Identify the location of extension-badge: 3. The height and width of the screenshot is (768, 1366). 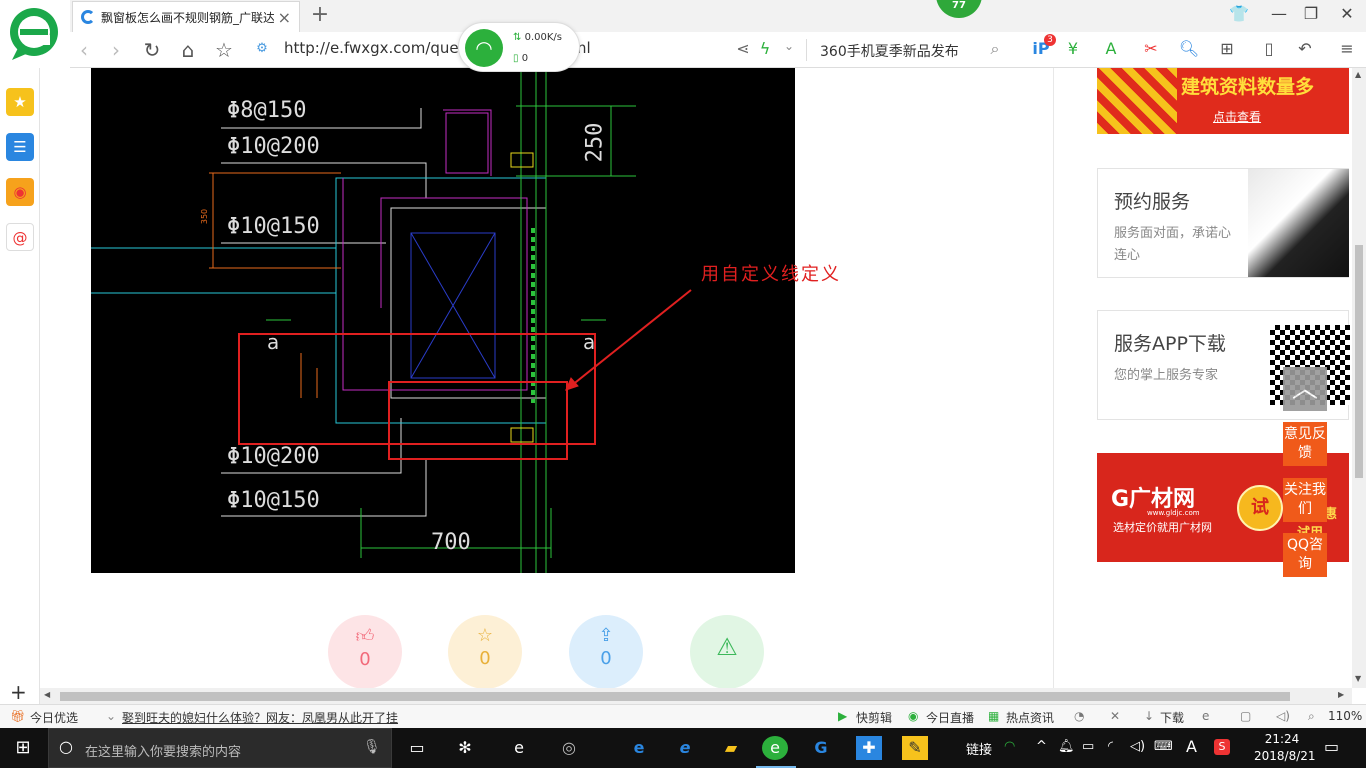
(1050, 40).